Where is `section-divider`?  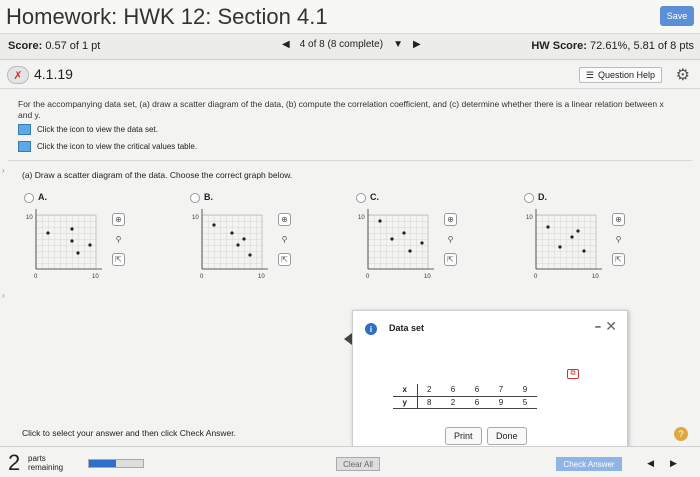
section-divider is located at coordinates (350, 160).